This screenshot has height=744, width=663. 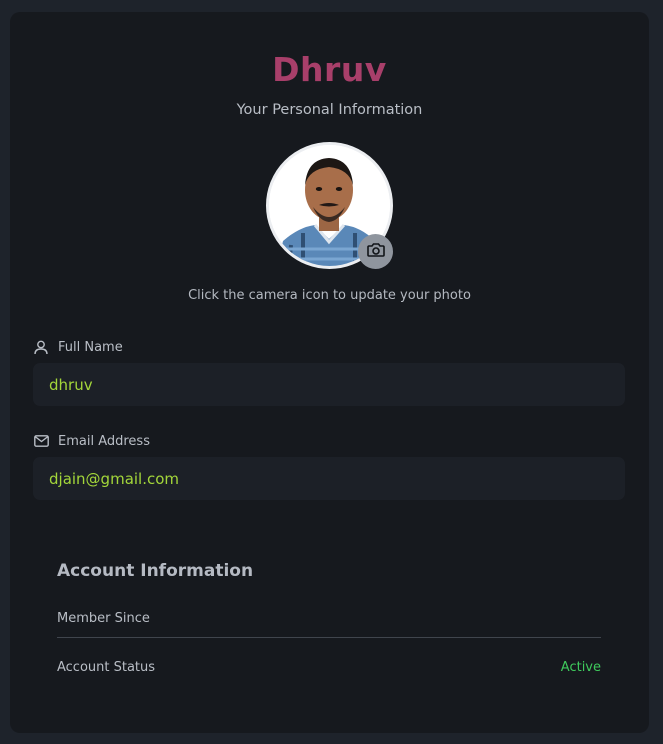 I want to click on account-info-title: Account Information, so click(x=155, y=571).